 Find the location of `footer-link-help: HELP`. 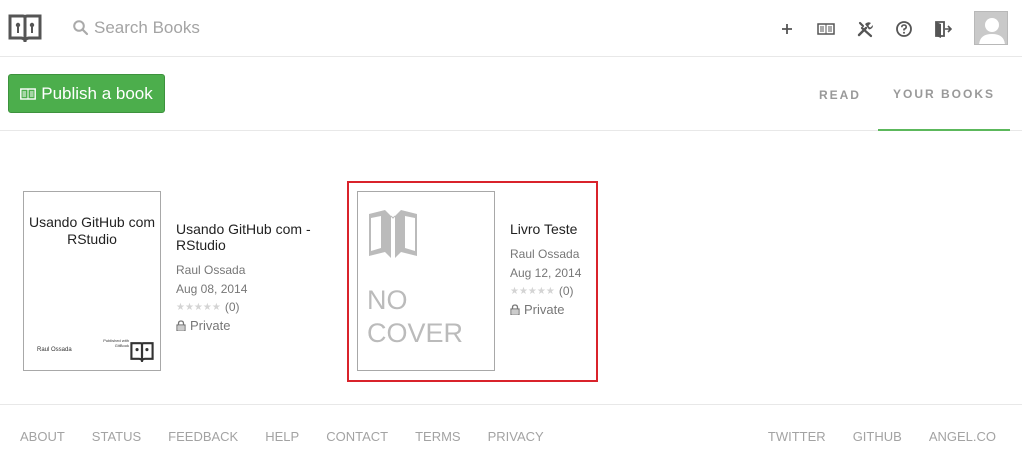

footer-link-help: HELP is located at coordinates (282, 436).